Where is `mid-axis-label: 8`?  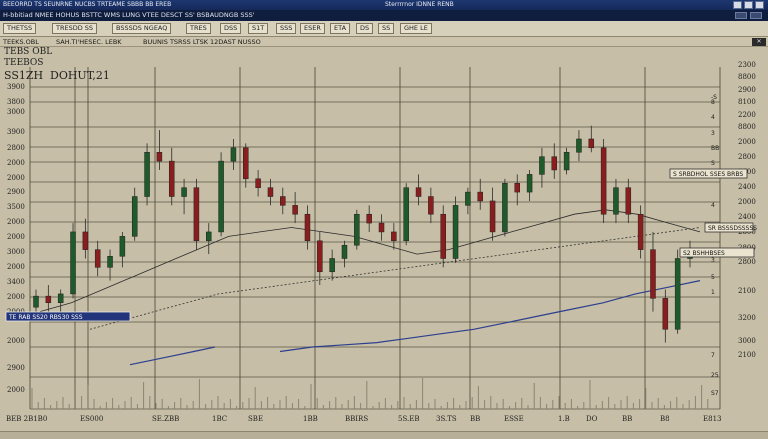
mid-axis-label: 8 is located at coordinates (713, 102).